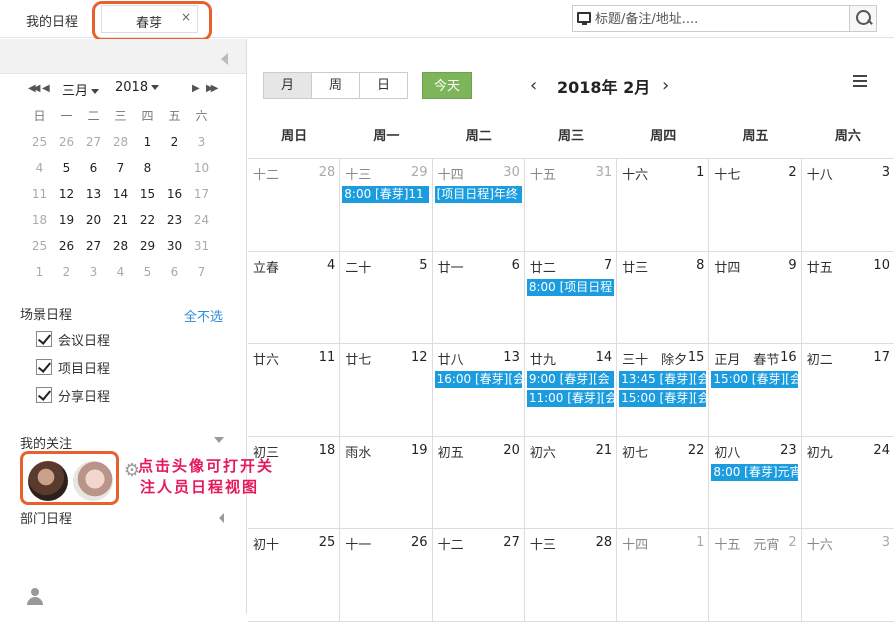  Describe the element at coordinates (479, 297) in the screenshot. I see `calendar-day-cell: 廿一 6` at that location.